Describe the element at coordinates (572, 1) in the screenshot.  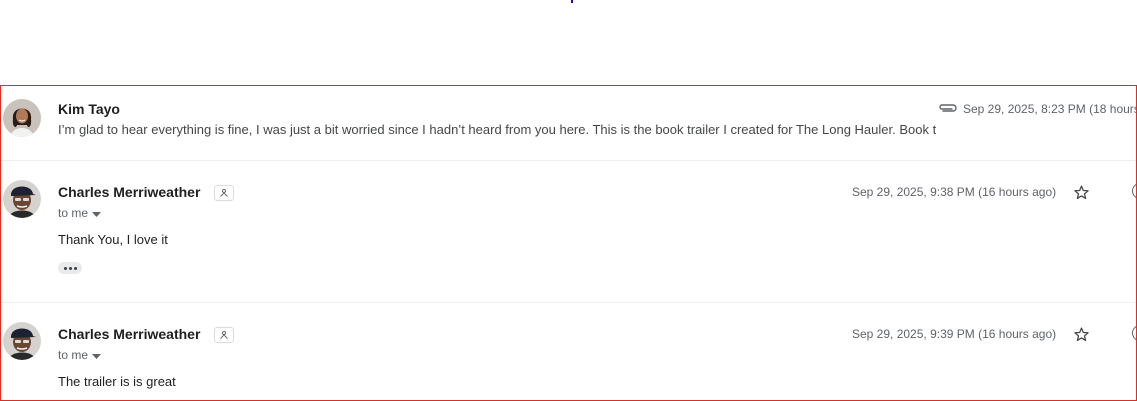
I see `link-fragment` at that location.